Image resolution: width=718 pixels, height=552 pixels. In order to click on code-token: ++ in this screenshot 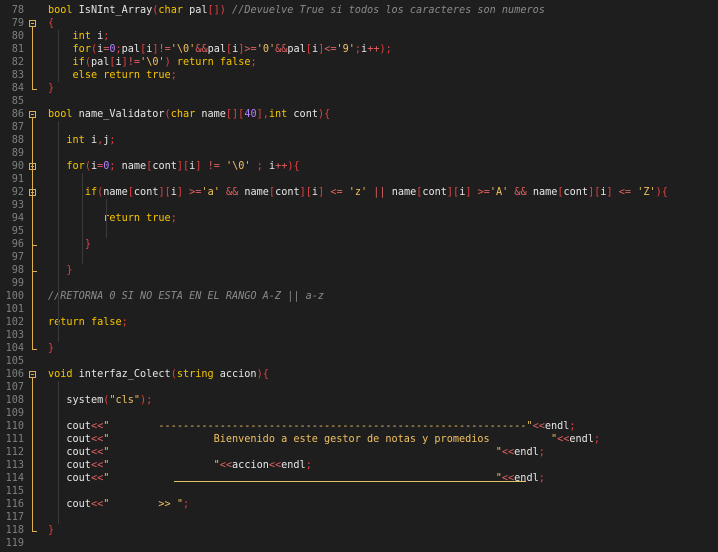, I will do `click(373, 49)`.